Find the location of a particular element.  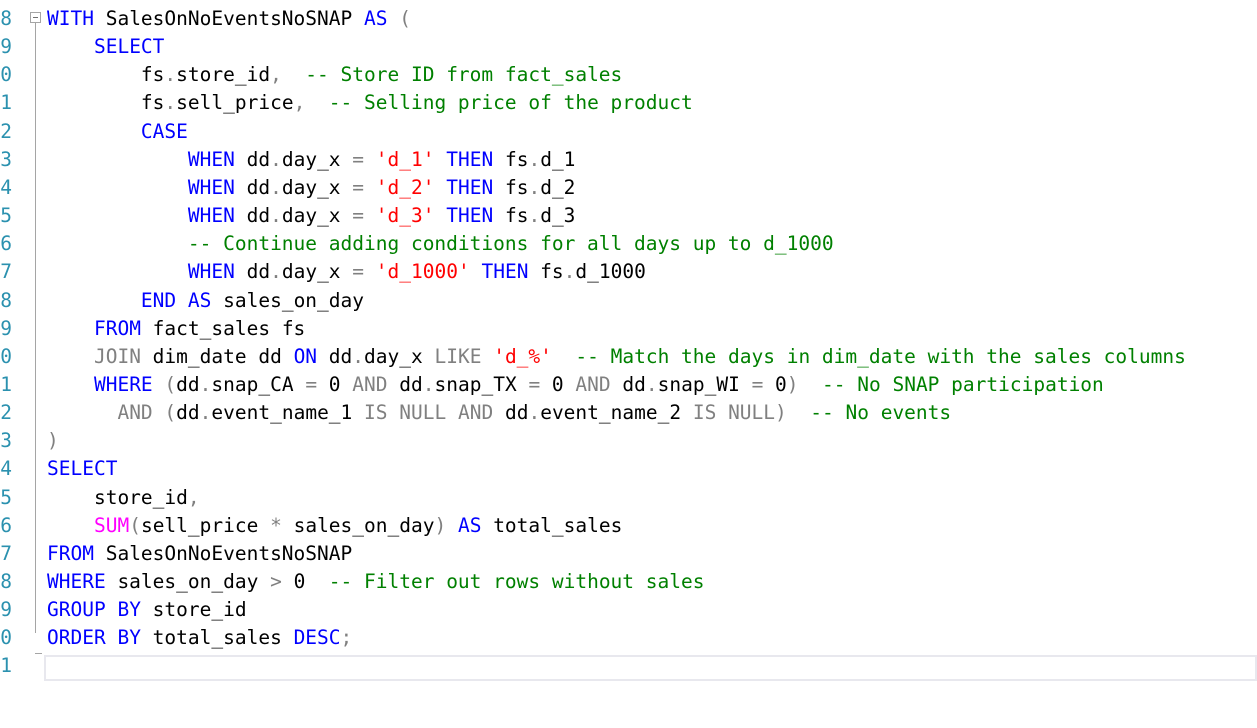

fold-guide-end is located at coordinates (38, 653).